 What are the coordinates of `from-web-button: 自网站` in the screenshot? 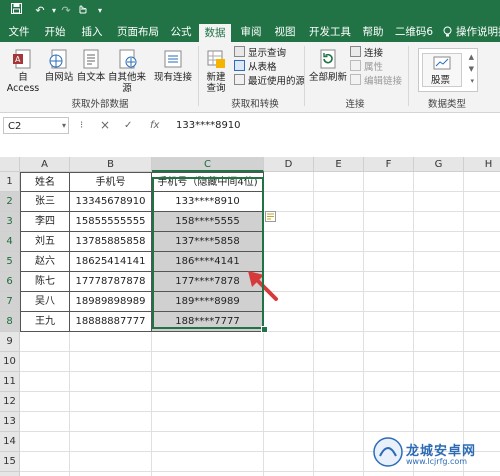 It's located at (59, 65).